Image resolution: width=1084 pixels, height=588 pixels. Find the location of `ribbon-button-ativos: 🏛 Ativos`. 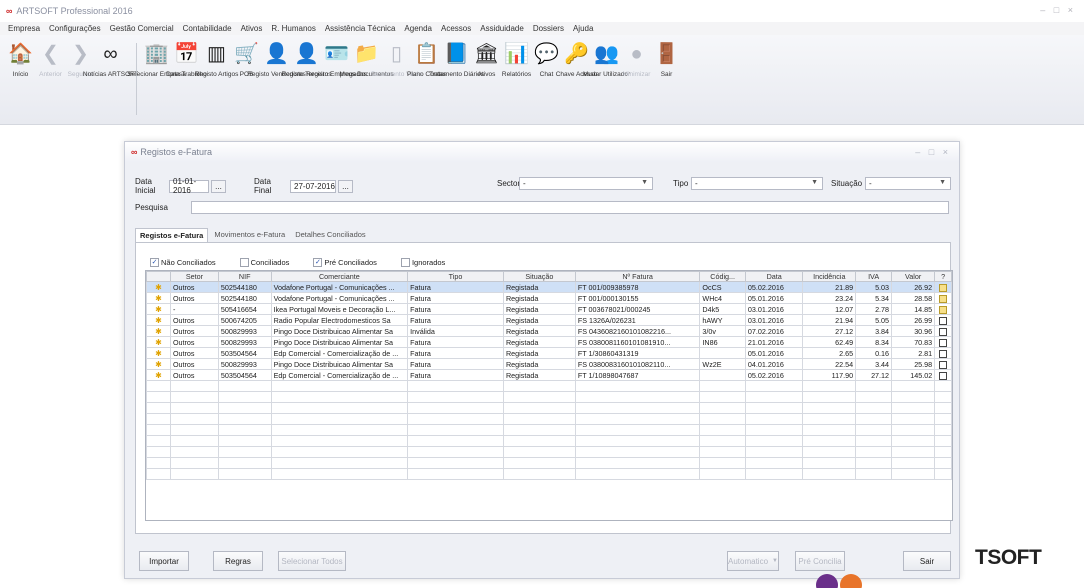

ribbon-button-ativos: 🏛 Ativos is located at coordinates (486, 59).